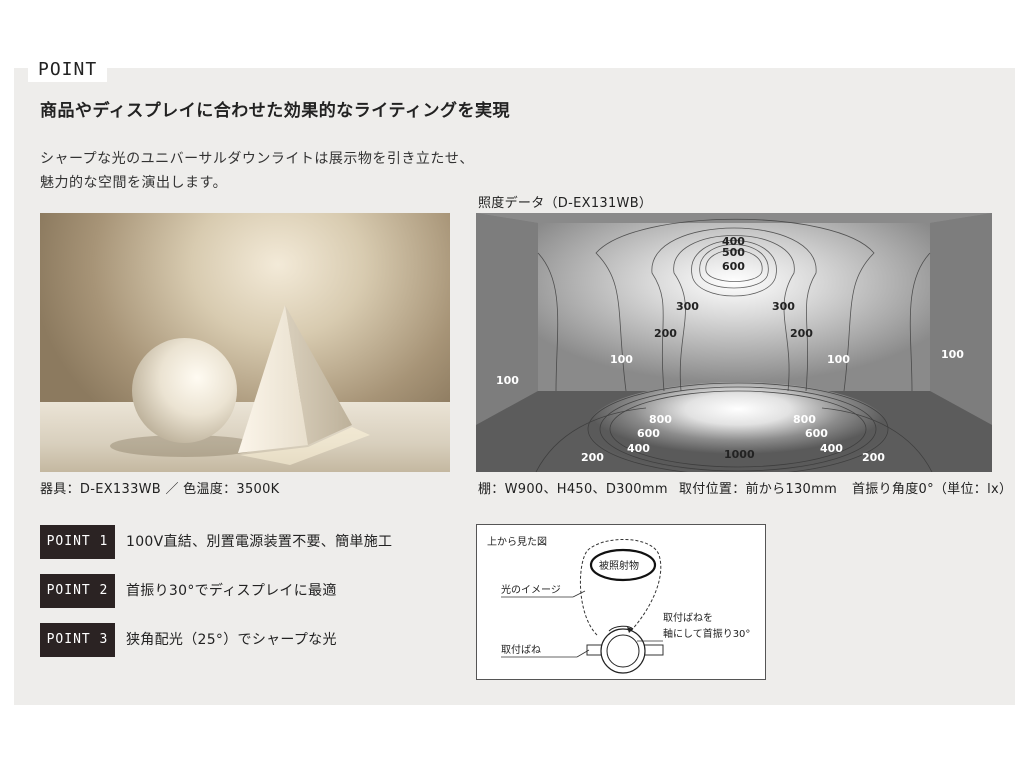 The height and width of the screenshot is (768, 1024). Describe the element at coordinates (521, 649) in the screenshot. I see `diagram-spring: 取付ばね` at that location.